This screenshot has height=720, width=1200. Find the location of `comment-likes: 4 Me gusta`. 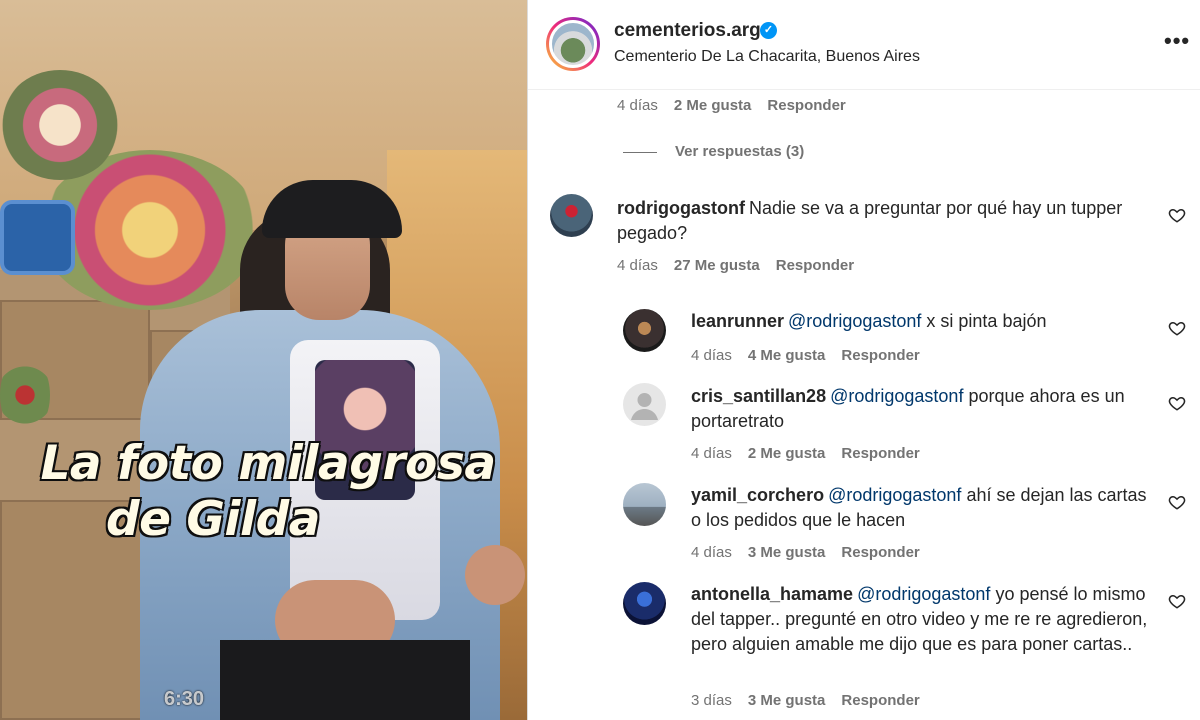

comment-likes: 4 Me gusta is located at coordinates (787, 355).